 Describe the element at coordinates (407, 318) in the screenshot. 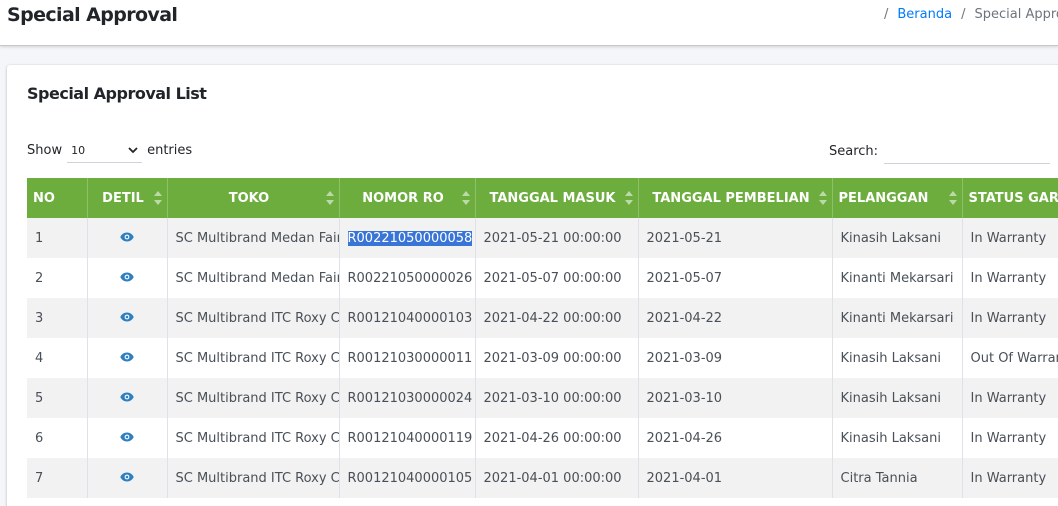

I see `cell-nomor-ro: R00121040000103` at that location.